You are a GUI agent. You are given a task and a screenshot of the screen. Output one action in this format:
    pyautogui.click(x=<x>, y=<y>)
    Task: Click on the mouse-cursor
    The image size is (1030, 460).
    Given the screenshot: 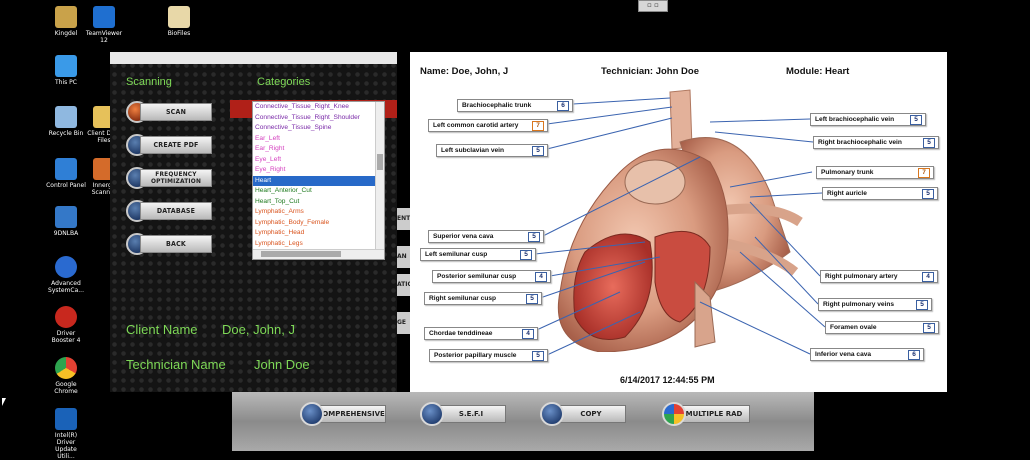 What is the action you would take?
    pyautogui.click(x=4, y=402)
    